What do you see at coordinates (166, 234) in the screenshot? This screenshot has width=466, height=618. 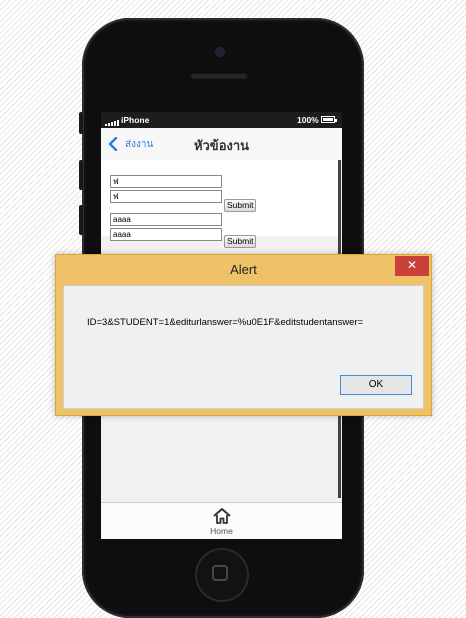 I see `answer-field-4: aaaa` at bounding box center [166, 234].